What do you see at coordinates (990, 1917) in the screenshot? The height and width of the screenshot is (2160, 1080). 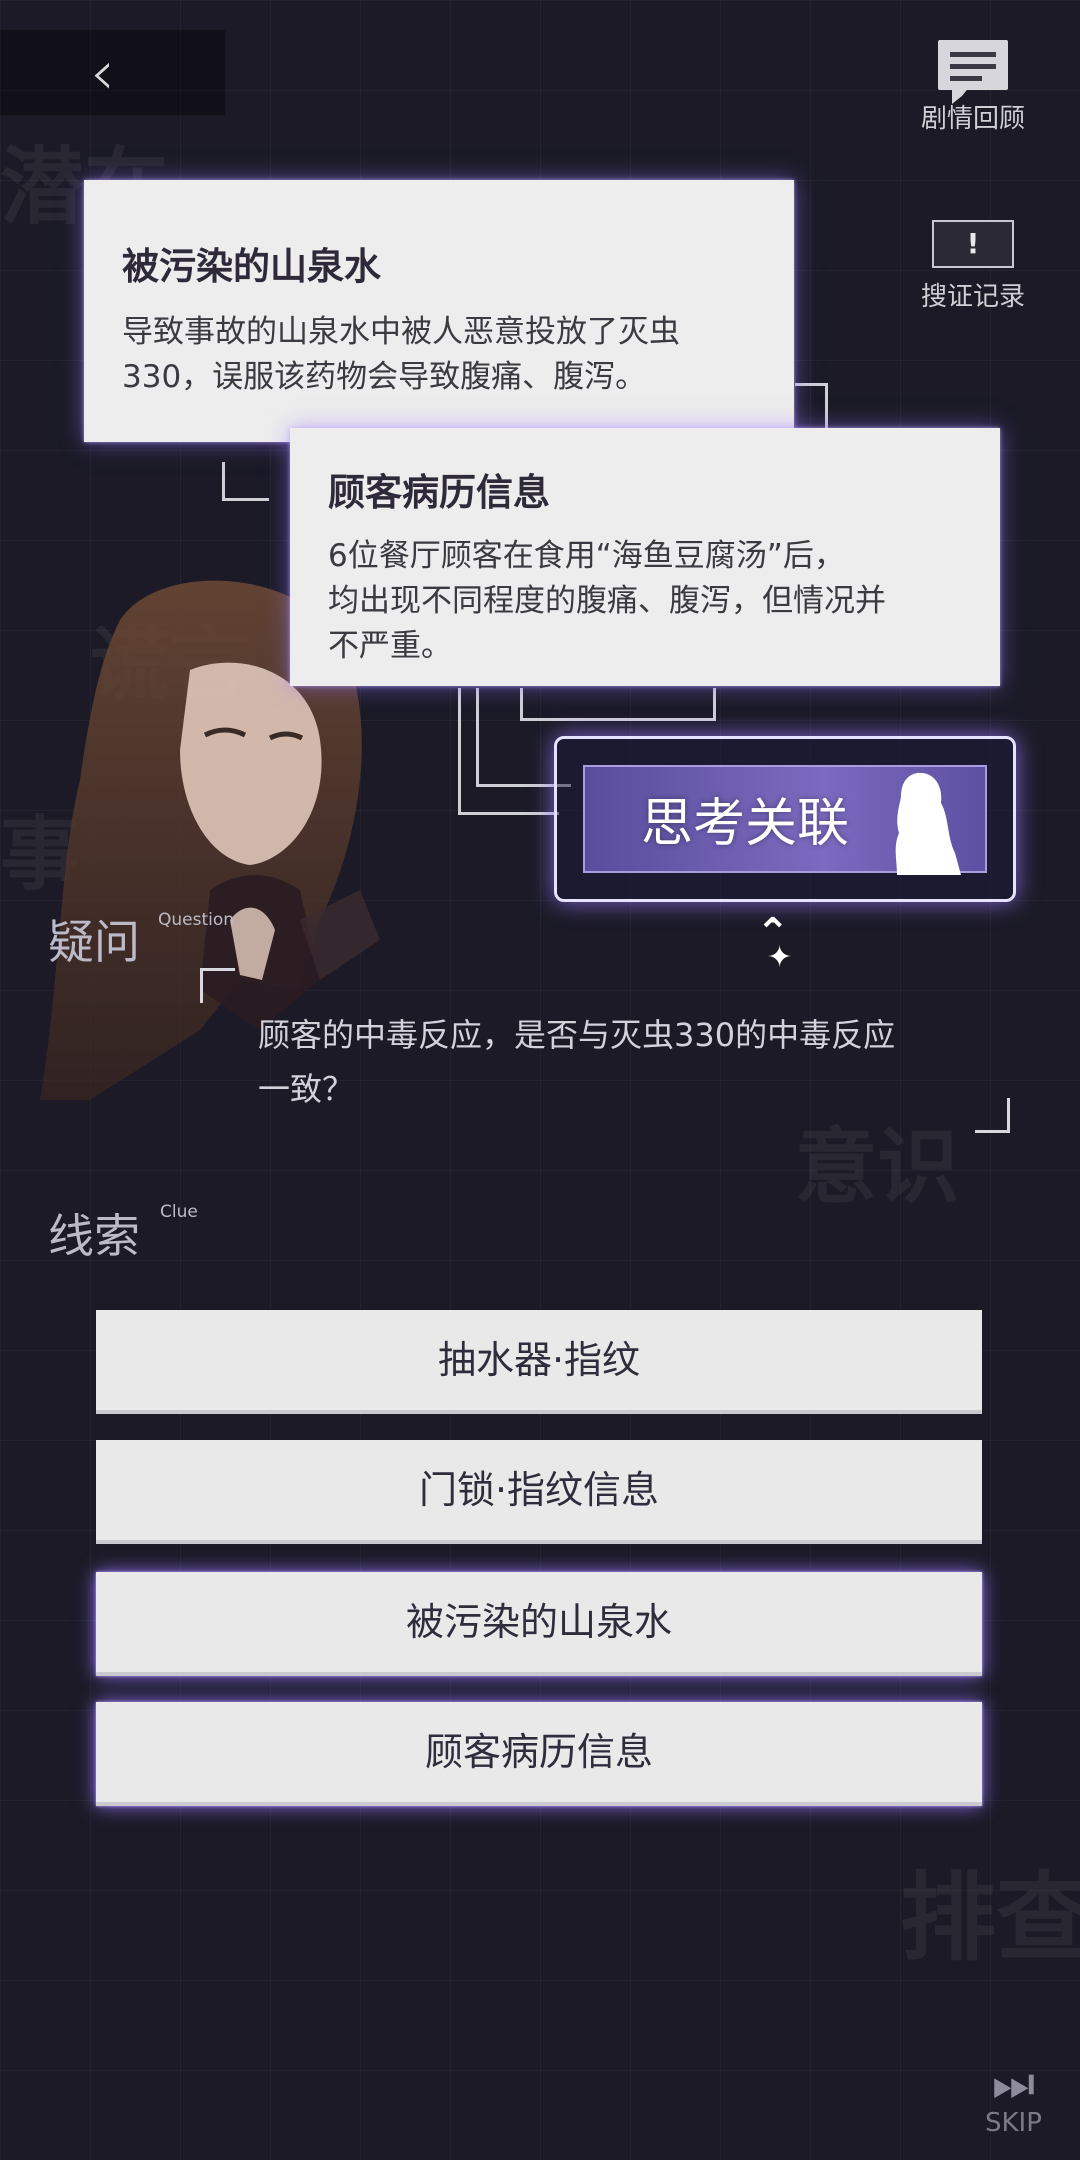 I see `bg-word: 排查` at bounding box center [990, 1917].